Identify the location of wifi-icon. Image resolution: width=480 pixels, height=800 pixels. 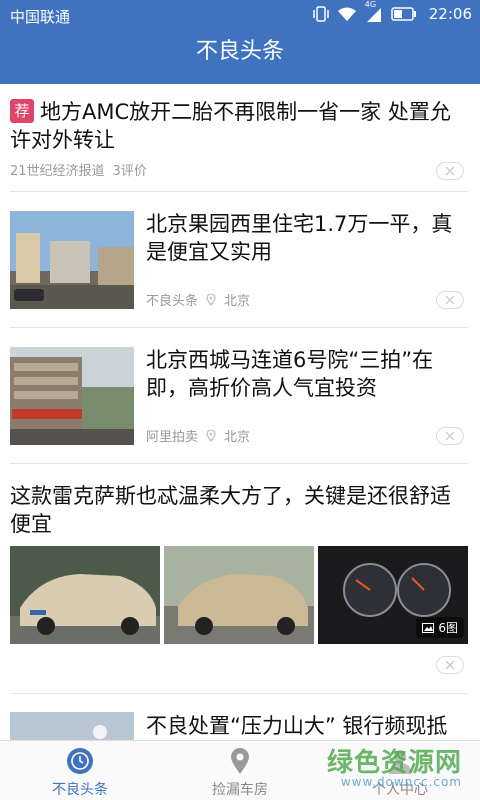
(346, 14).